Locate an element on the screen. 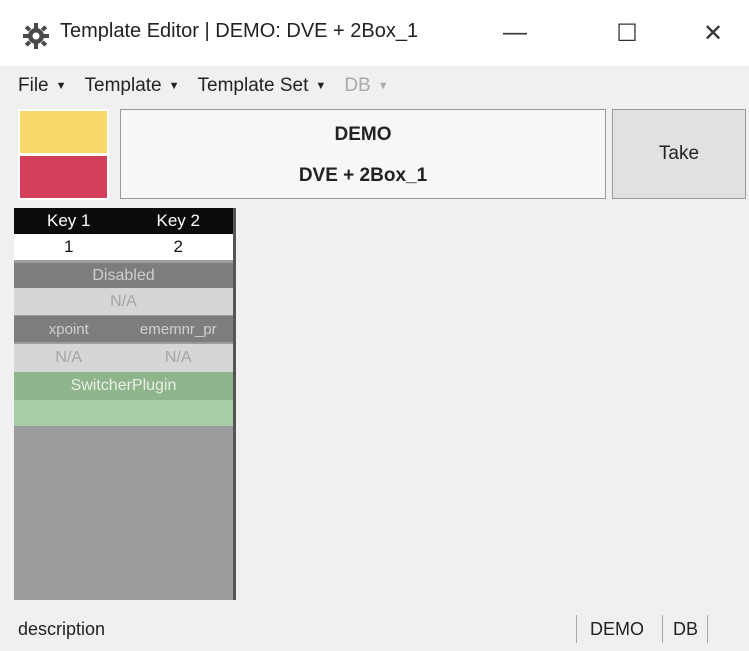  template-set-name: DEMO is located at coordinates (363, 134).